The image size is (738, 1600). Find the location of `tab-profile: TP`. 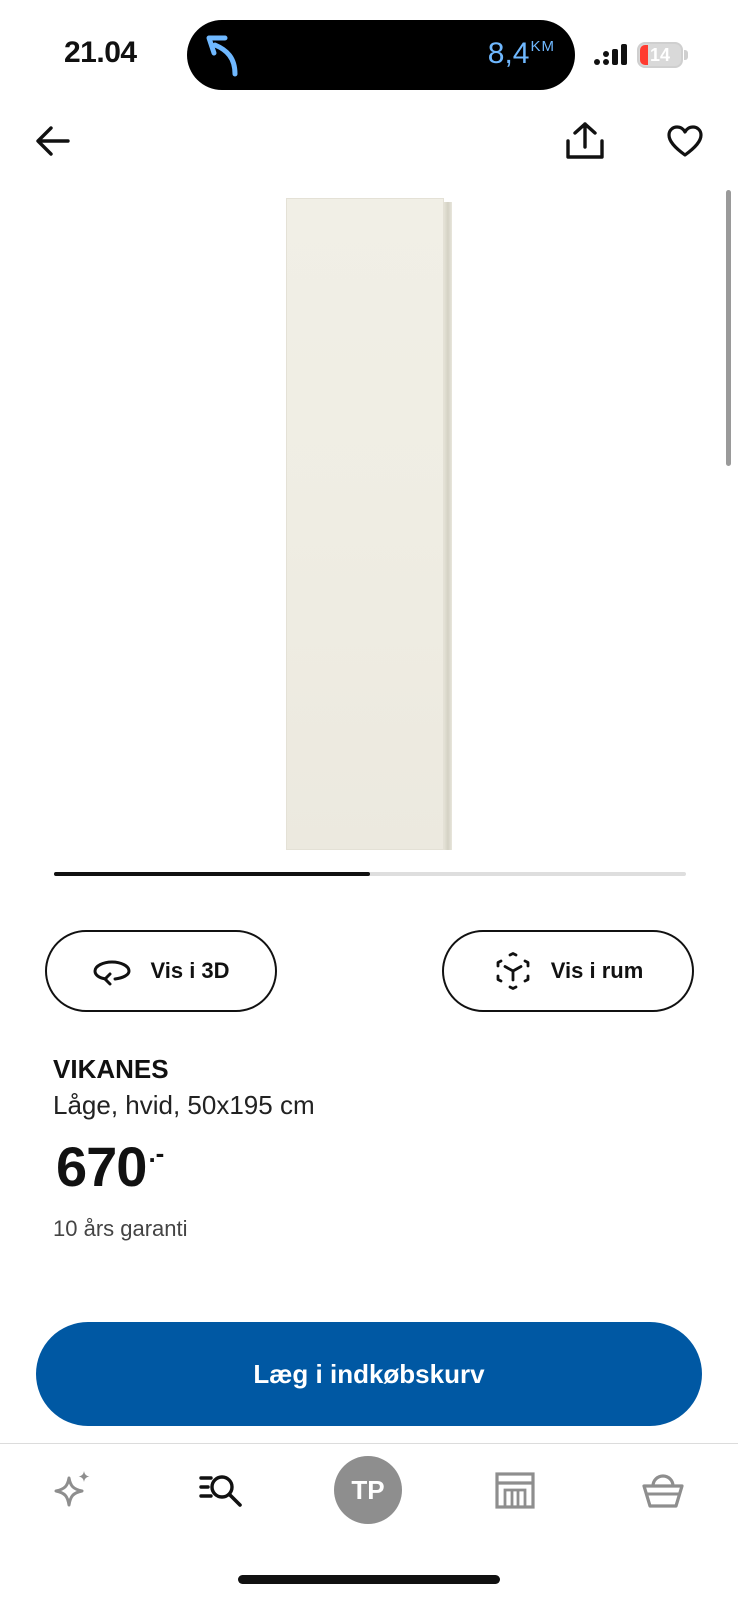

tab-profile: TP is located at coordinates (368, 1490).